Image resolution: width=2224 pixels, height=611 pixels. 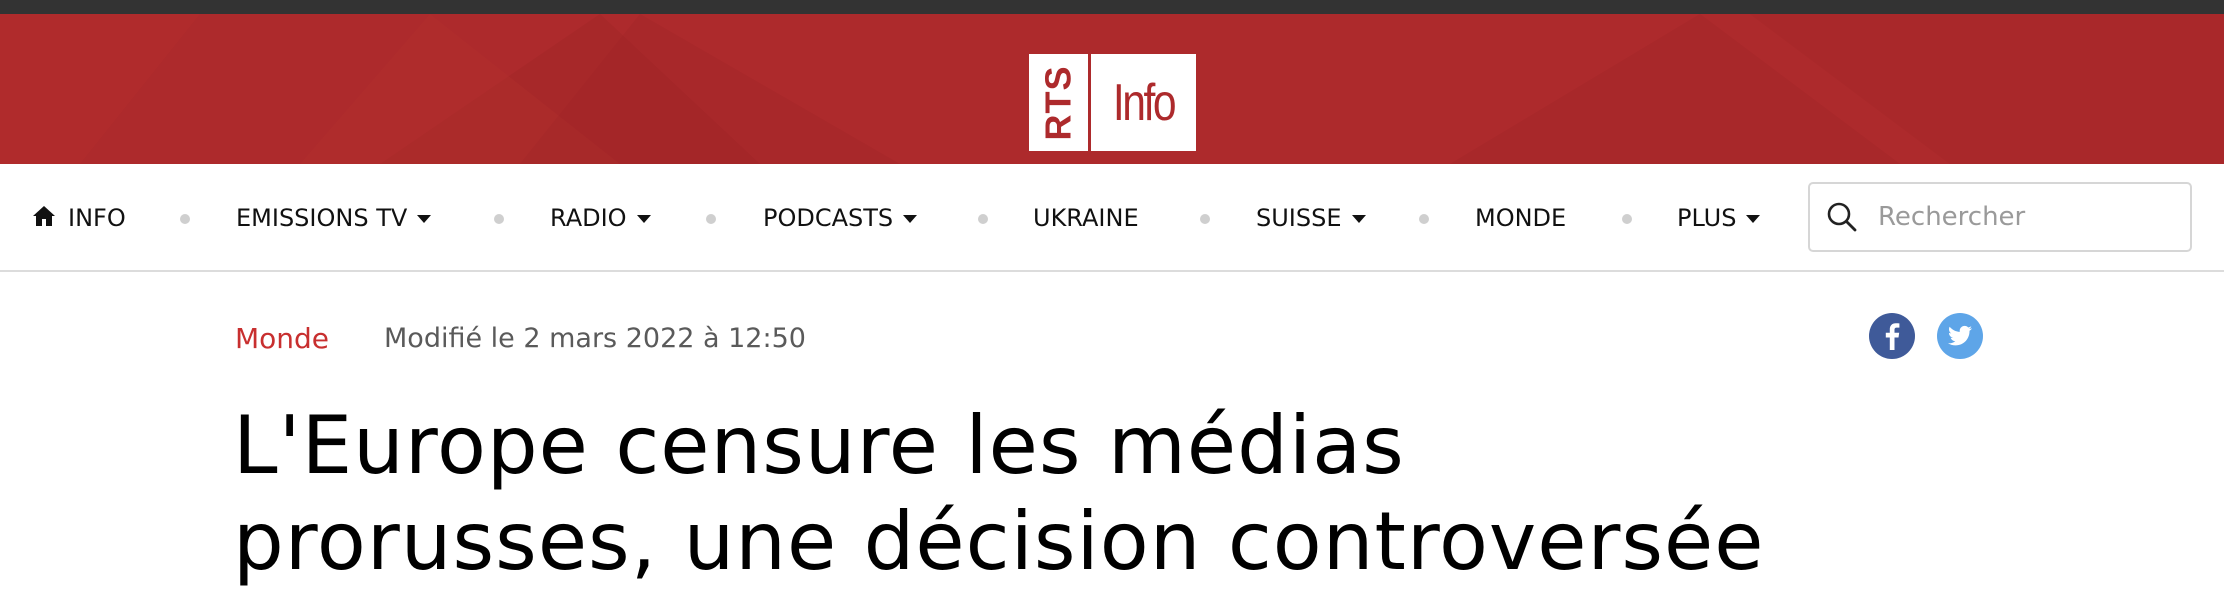 What do you see at coordinates (1144, 102) in the screenshot?
I see `logo-product-text: Info` at bounding box center [1144, 102].